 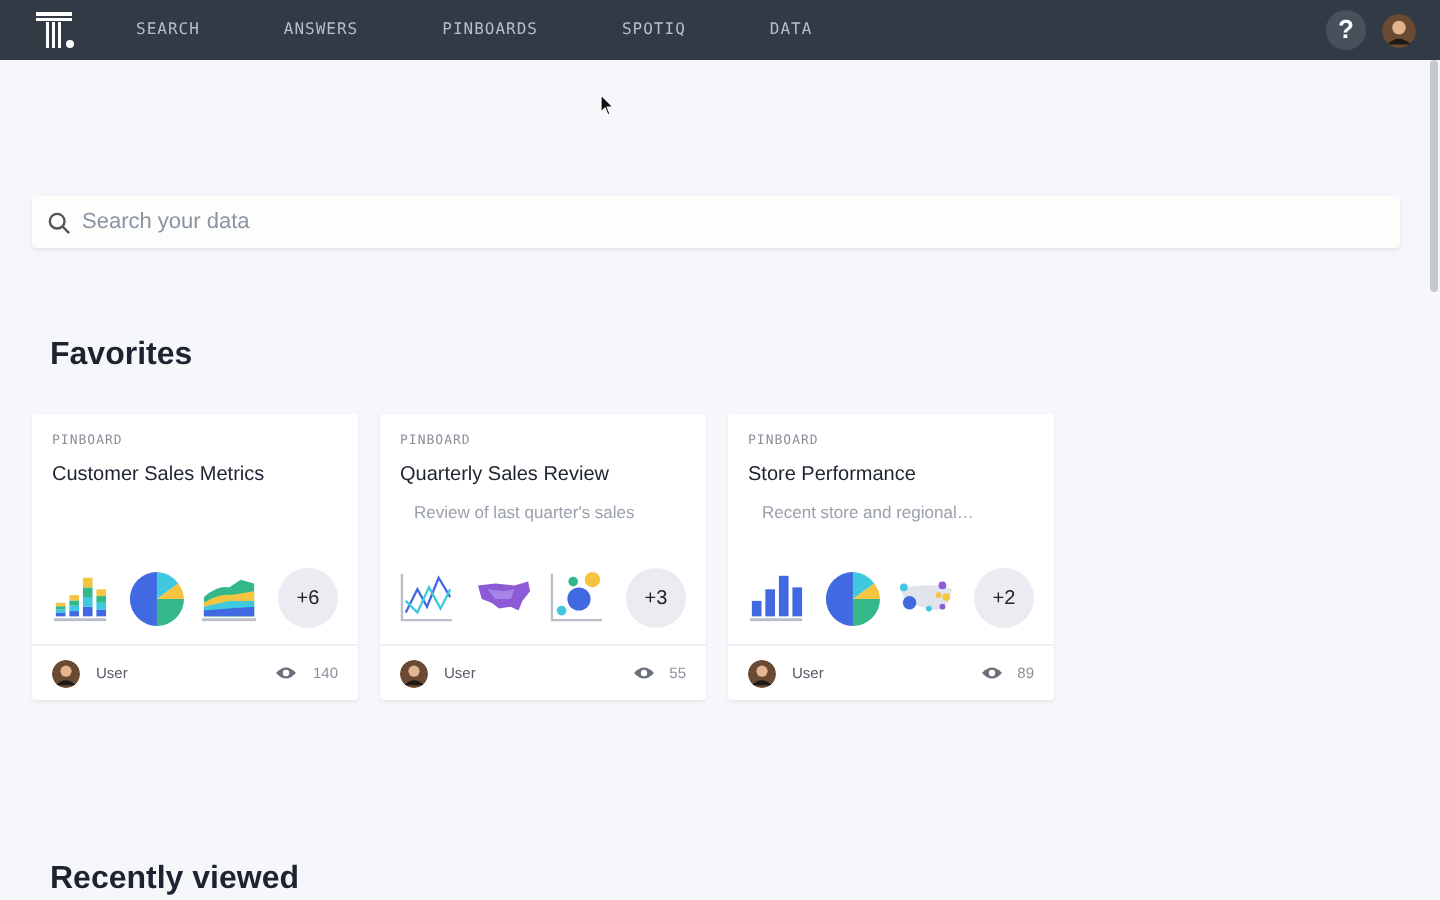 What do you see at coordinates (791, 30) in the screenshot?
I see `nav-tab: DATA` at bounding box center [791, 30].